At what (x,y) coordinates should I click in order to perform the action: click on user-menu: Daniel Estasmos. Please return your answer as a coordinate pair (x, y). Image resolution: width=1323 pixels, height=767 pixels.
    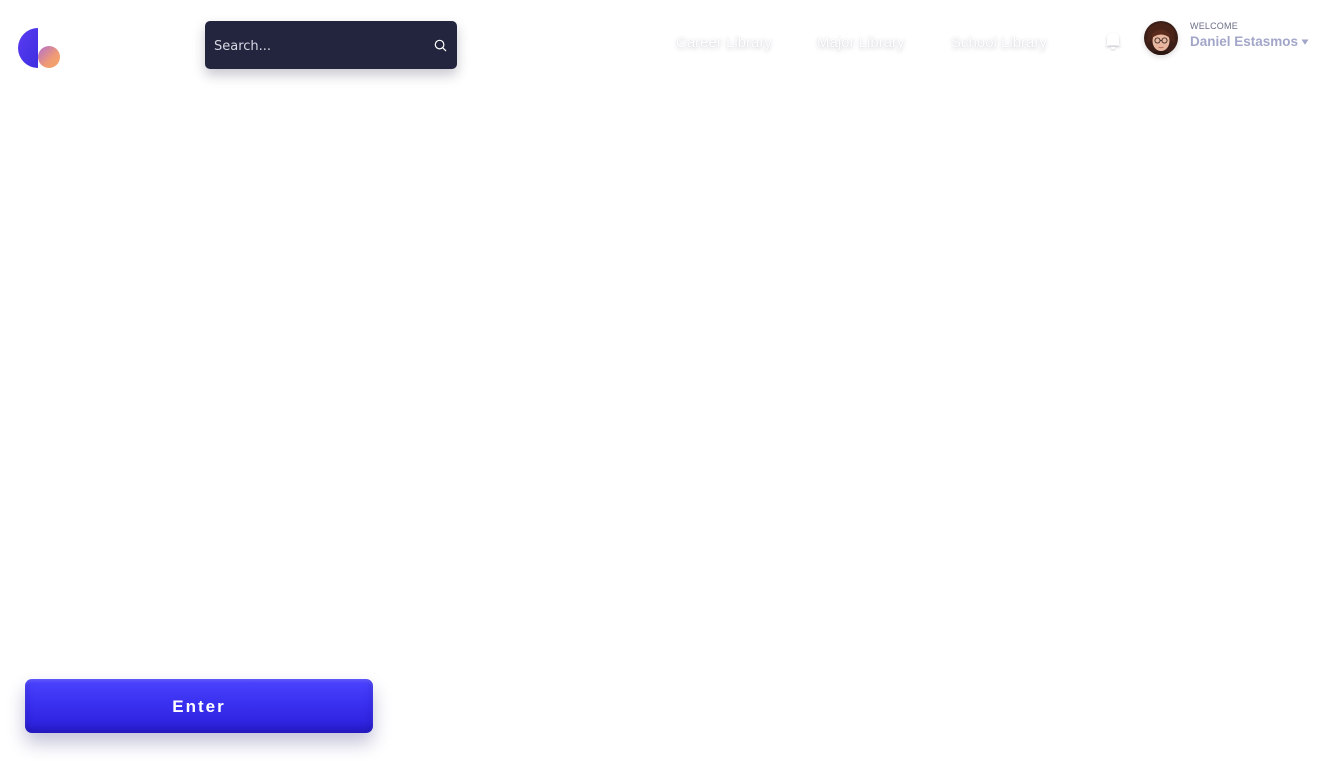
    Looking at the image, I should click on (1249, 41).